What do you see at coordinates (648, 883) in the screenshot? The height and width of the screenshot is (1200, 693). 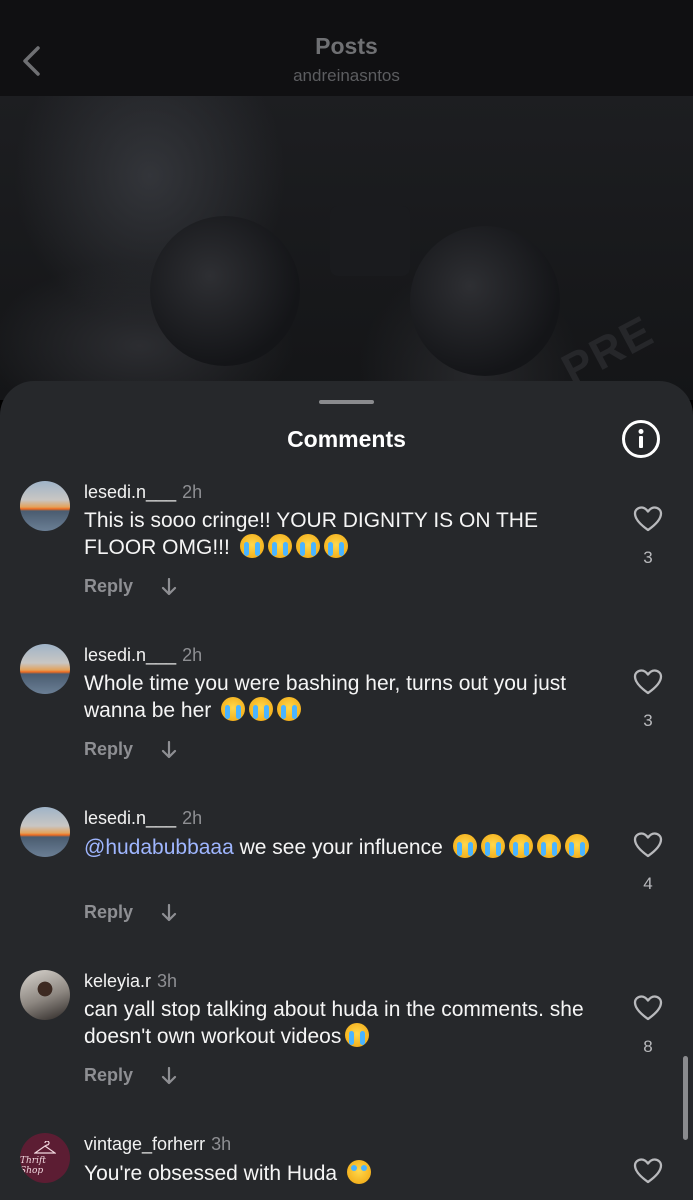 I see `like-count: 4` at bounding box center [648, 883].